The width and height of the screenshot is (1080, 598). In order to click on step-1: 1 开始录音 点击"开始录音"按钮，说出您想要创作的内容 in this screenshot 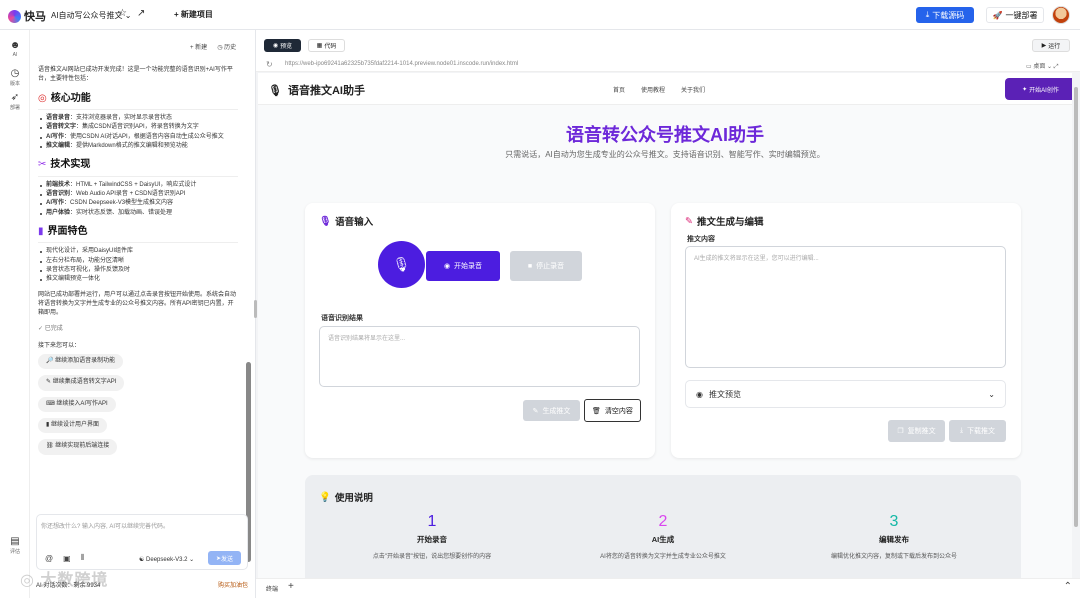, I will do `click(432, 536)`.